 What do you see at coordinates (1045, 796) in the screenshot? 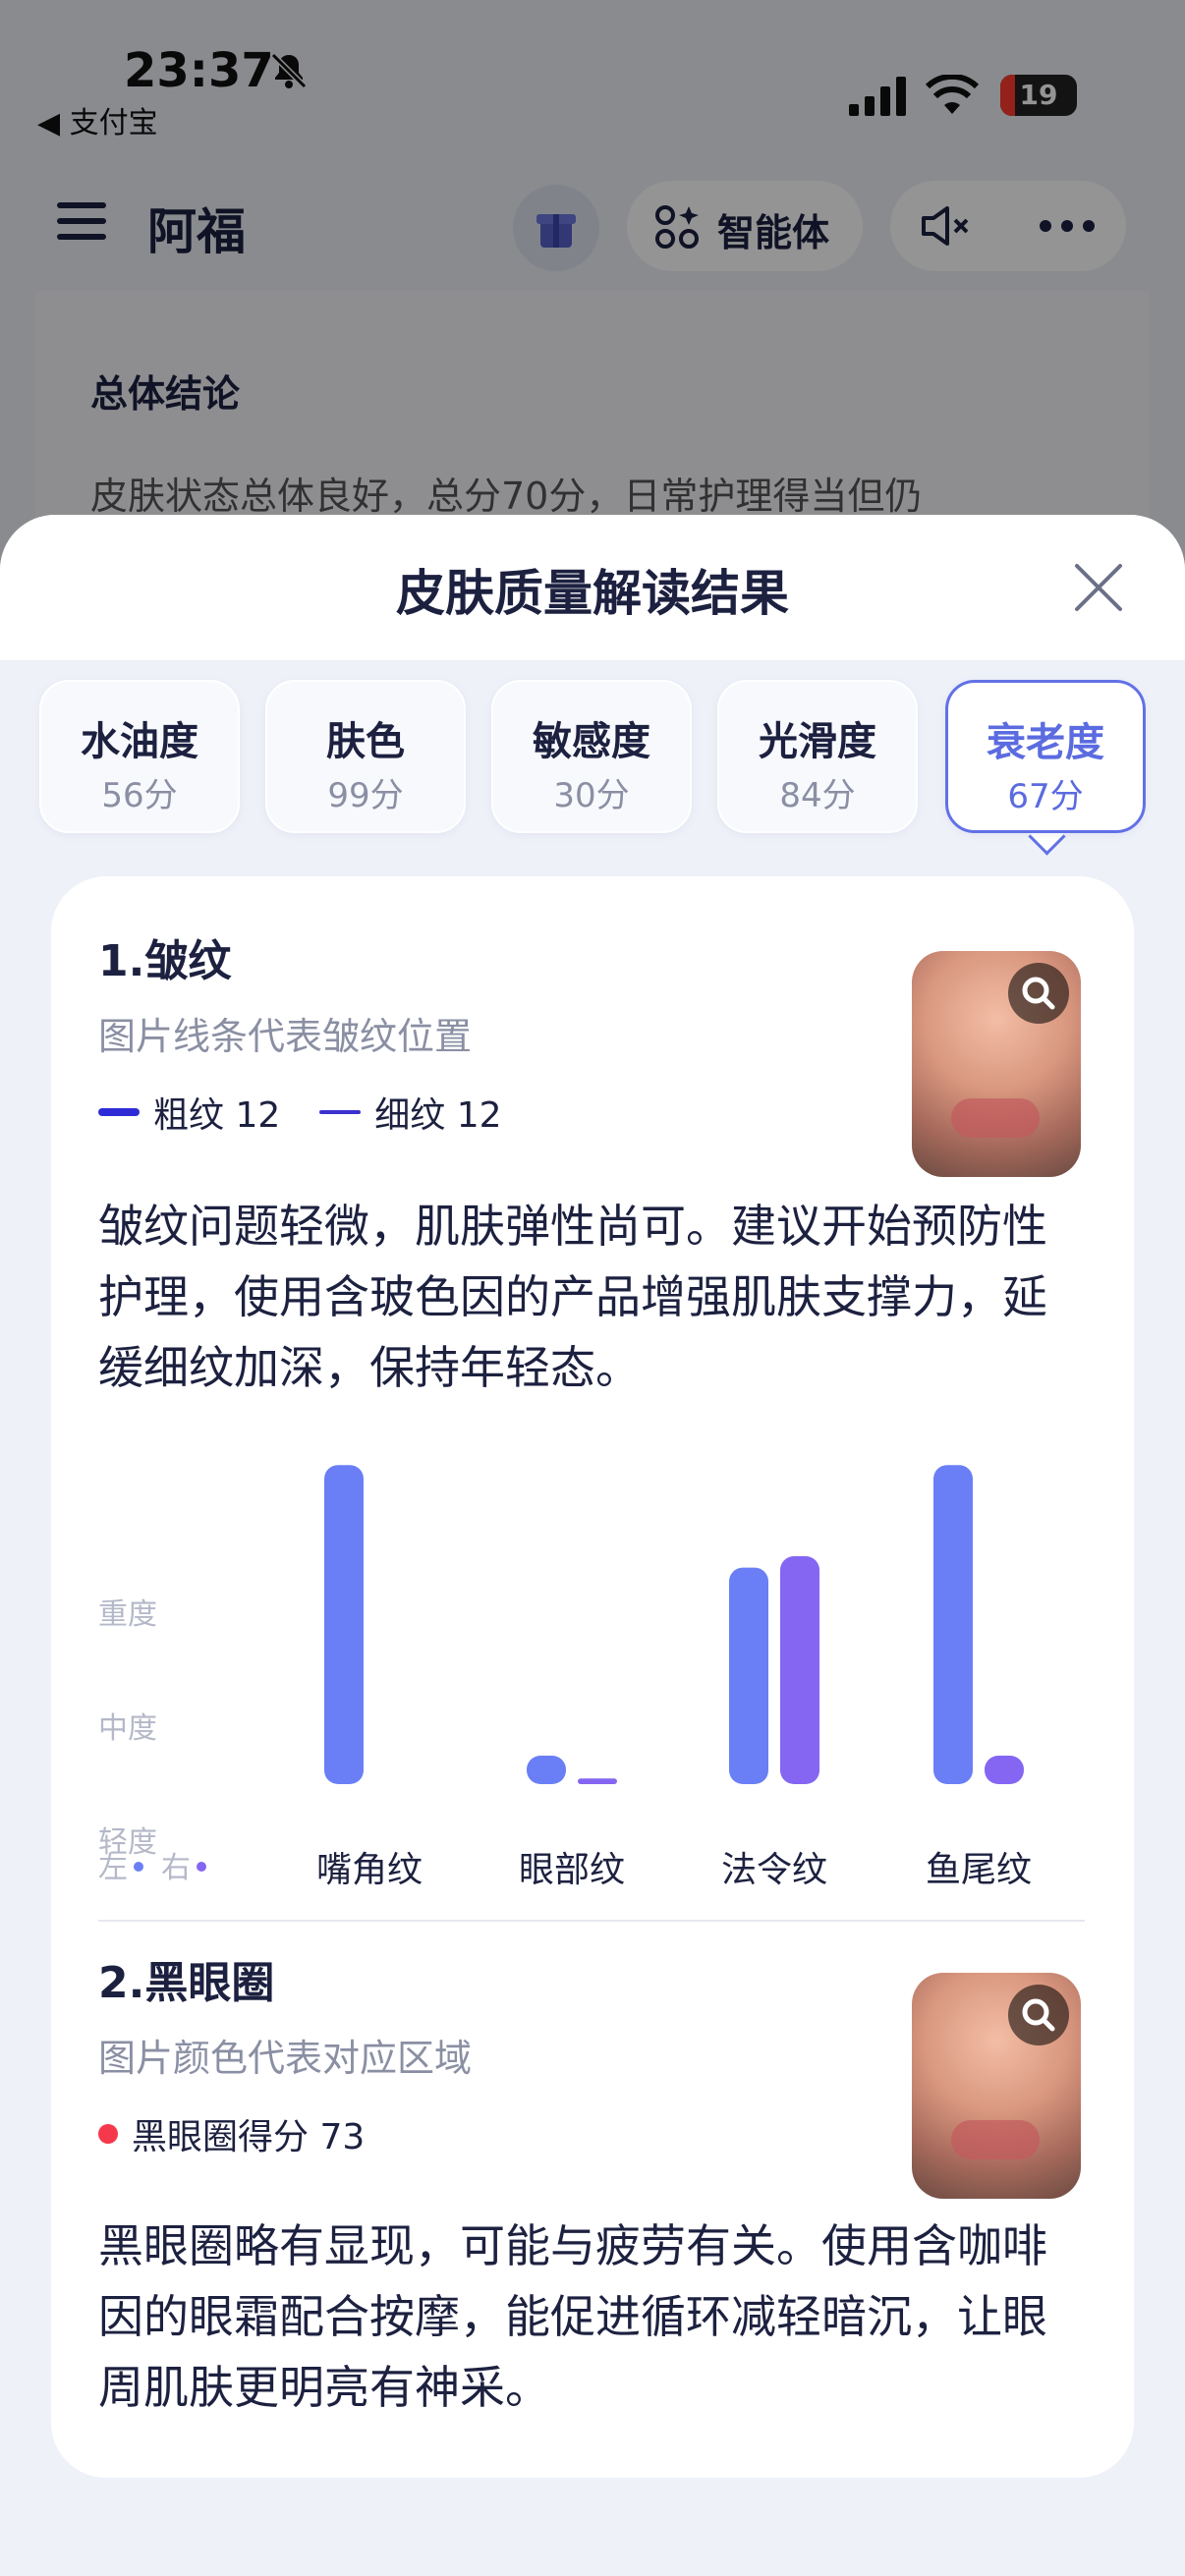
I see `tab-score: 67分` at bounding box center [1045, 796].